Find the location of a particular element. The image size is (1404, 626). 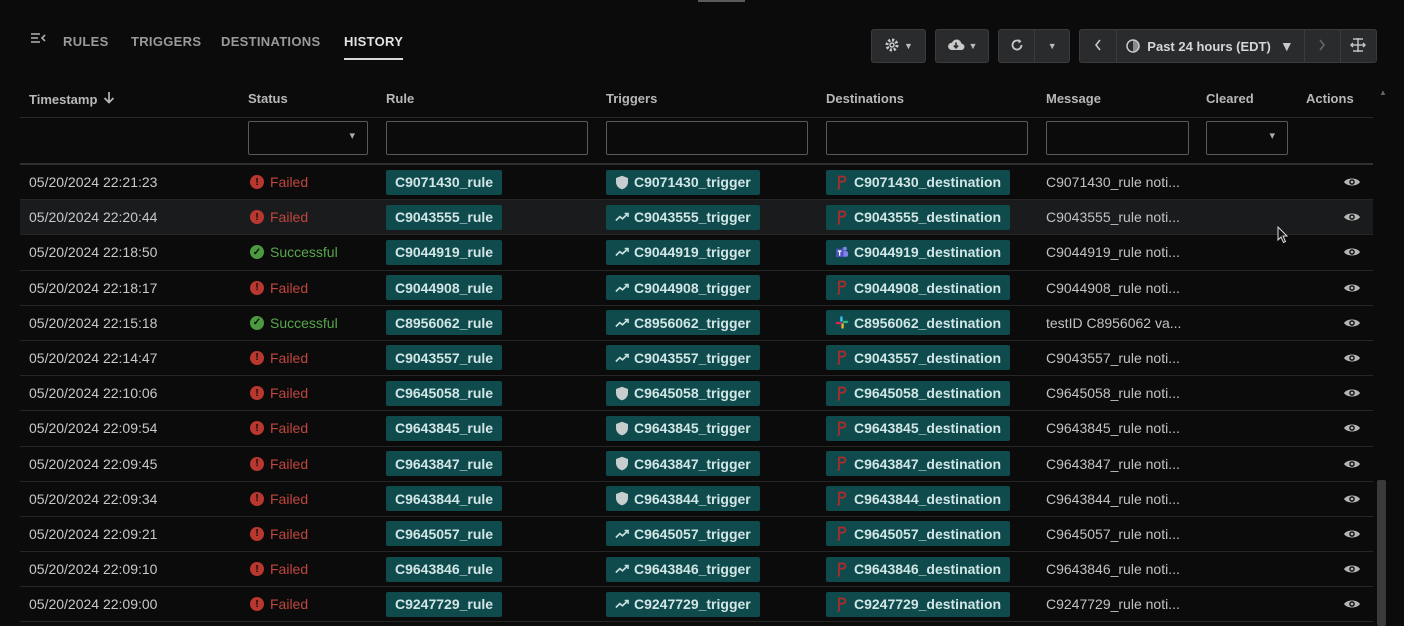

destination-label: C9044908_destination is located at coordinates (928, 287).